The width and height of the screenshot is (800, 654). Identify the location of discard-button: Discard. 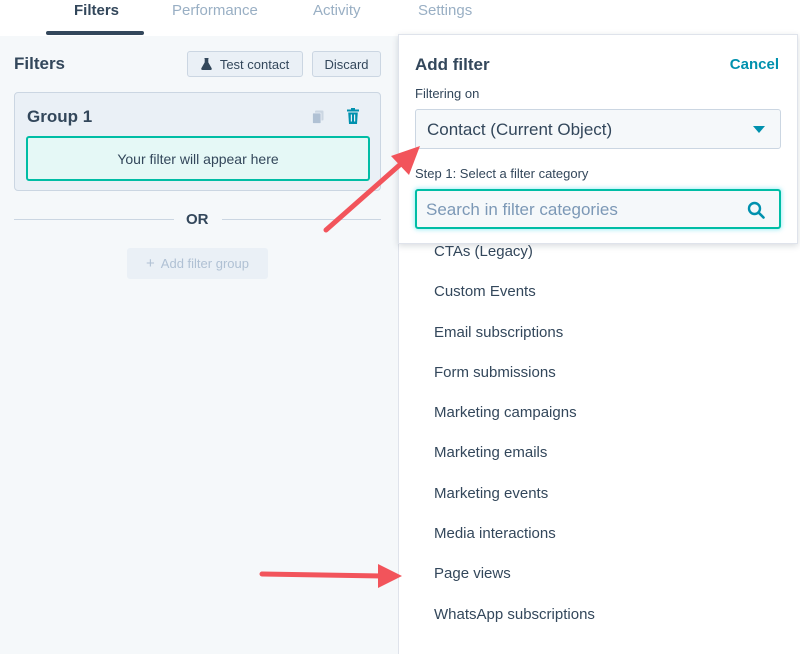
(346, 64).